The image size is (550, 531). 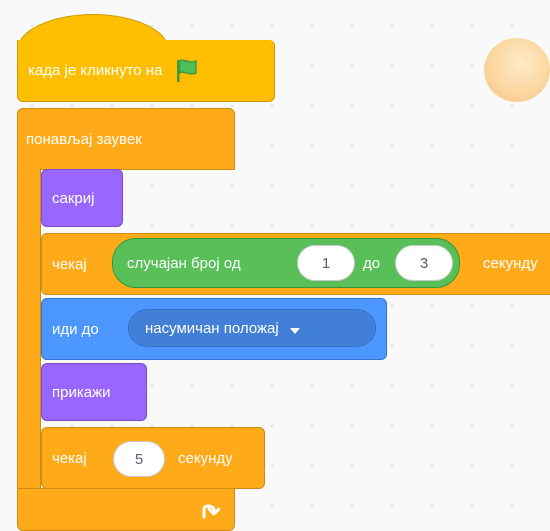 What do you see at coordinates (69, 458) in the screenshot?
I see `wait2-label: чекај` at bounding box center [69, 458].